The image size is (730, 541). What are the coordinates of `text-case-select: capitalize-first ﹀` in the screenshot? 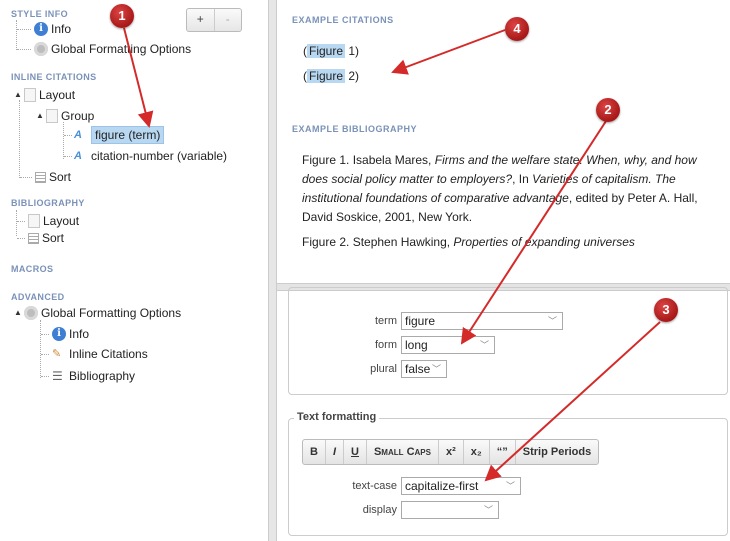 It's located at (461, 486).